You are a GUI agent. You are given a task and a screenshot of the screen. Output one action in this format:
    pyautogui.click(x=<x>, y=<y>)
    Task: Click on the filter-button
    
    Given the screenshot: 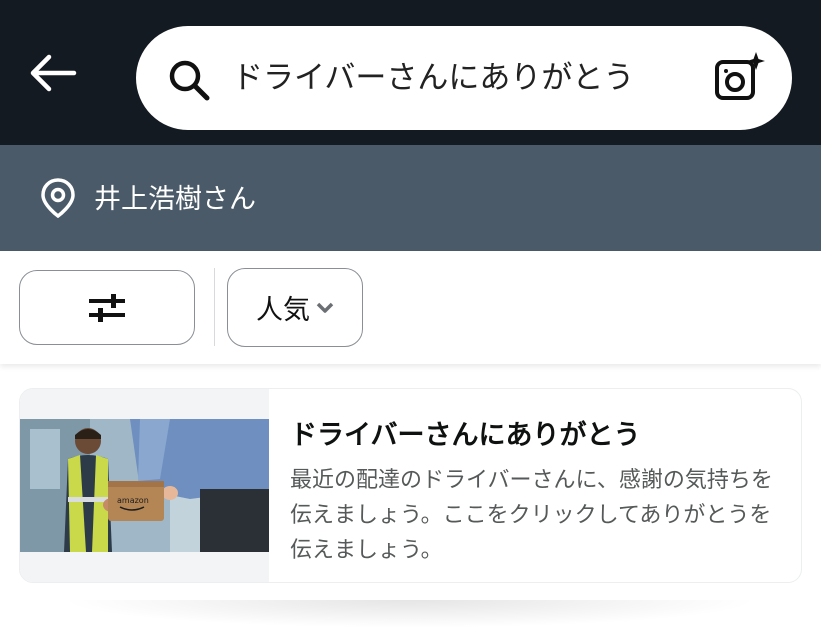 What is the action you would take?
    pyautogui.click(x=107, y=307)
    